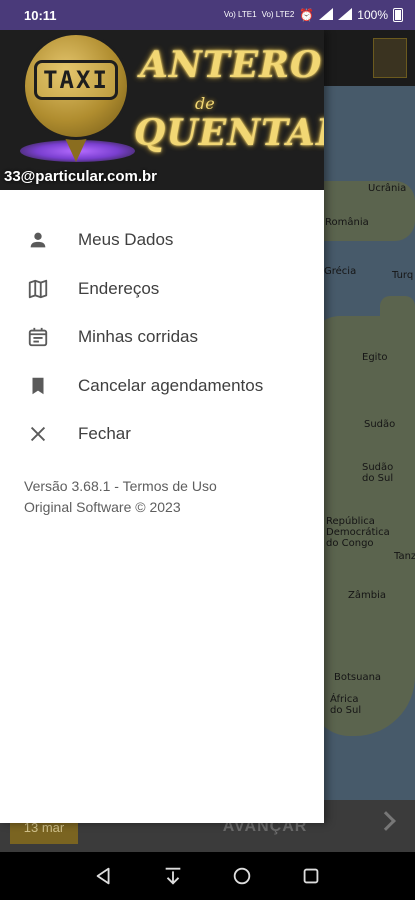 This screenshot has height=900, width=415. I want to click on version-line: Versão 3.68.1 - Termos de Uso, so click(120, 486).